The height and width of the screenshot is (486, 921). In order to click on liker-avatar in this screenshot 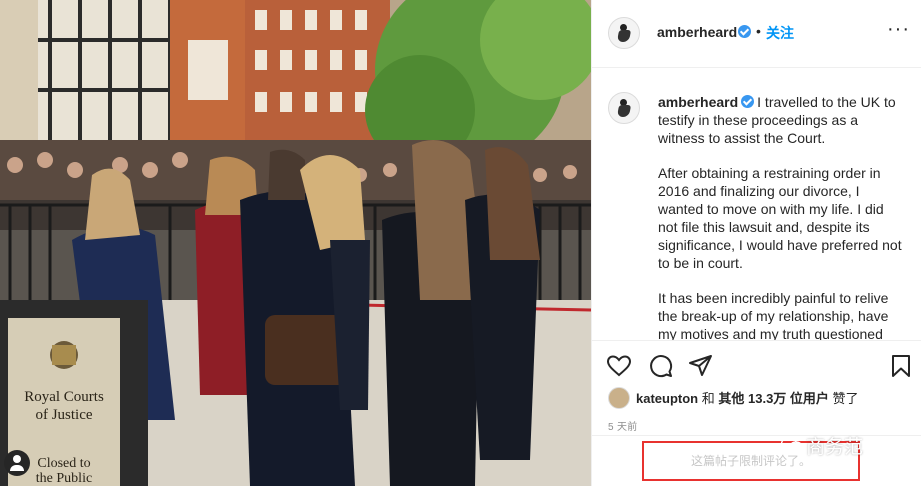, I will do `click(619, 398)`.